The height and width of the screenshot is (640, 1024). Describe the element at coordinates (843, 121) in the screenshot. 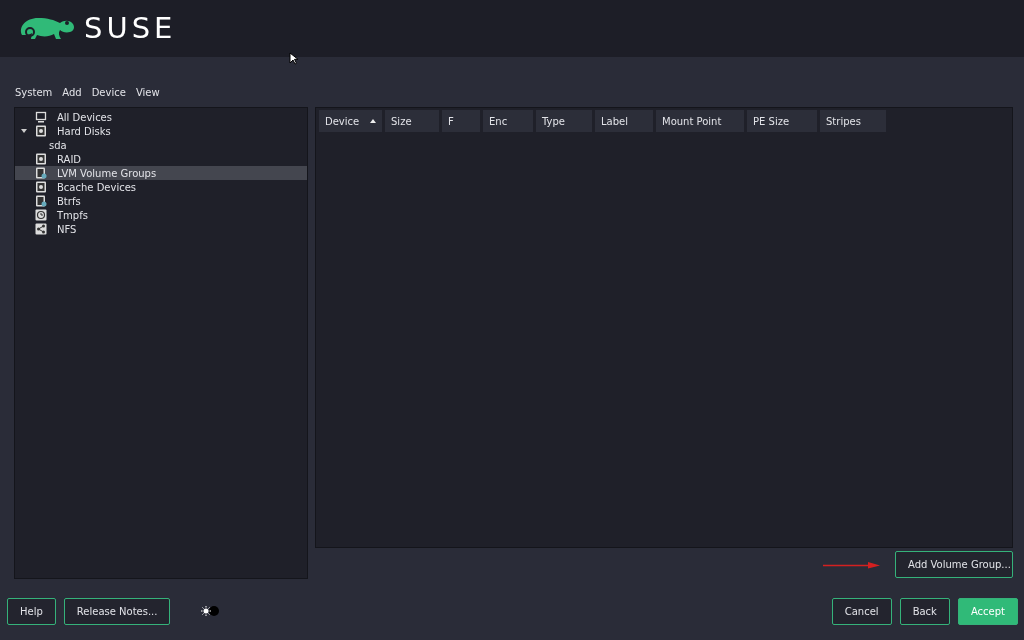

I see `column-label: Stripes` at that location.